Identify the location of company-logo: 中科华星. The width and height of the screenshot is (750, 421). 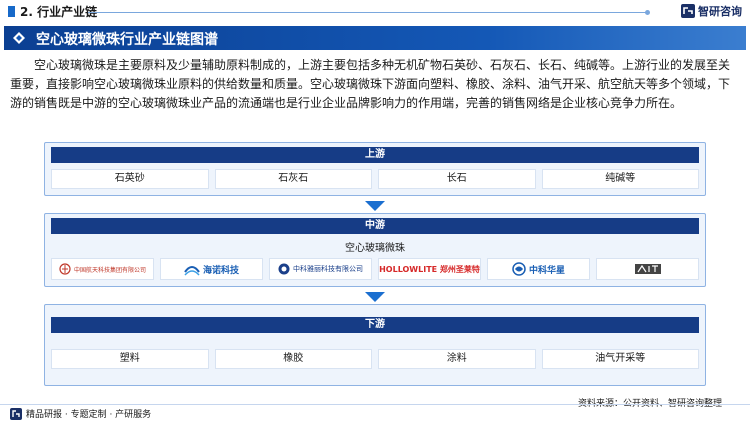
(538, 269).